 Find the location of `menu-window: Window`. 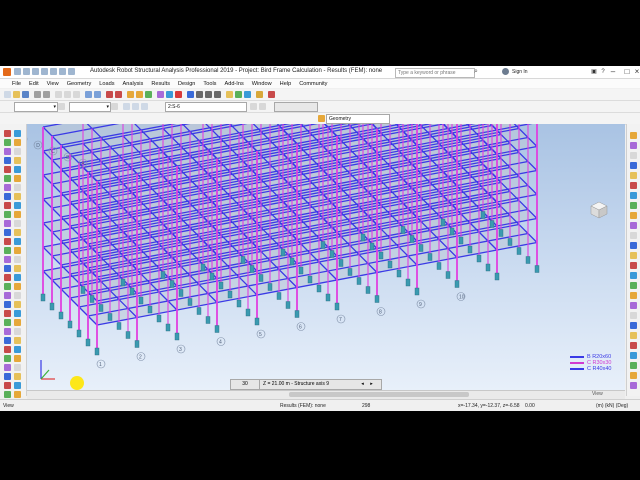

menu-window: Window is located at coordinates (262, 84).